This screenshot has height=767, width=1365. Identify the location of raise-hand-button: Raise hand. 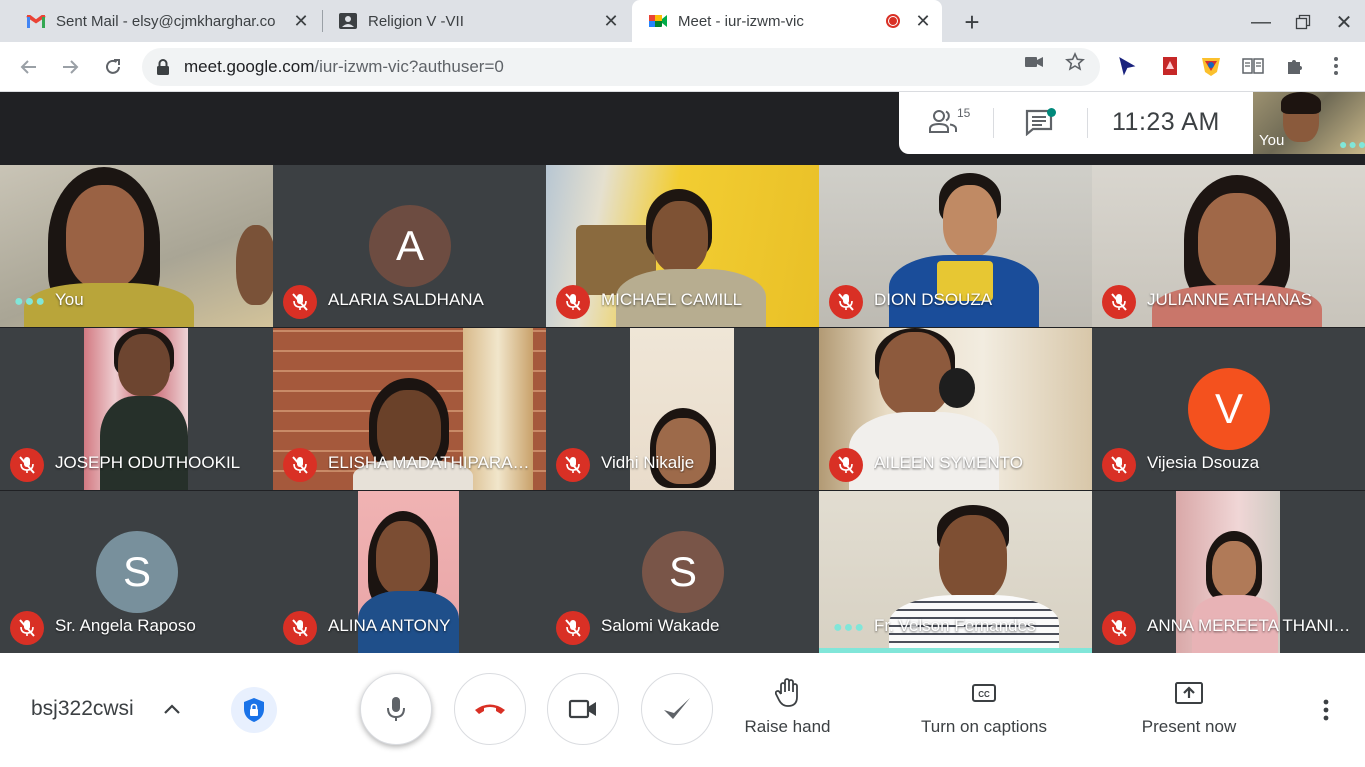
(787, 710).